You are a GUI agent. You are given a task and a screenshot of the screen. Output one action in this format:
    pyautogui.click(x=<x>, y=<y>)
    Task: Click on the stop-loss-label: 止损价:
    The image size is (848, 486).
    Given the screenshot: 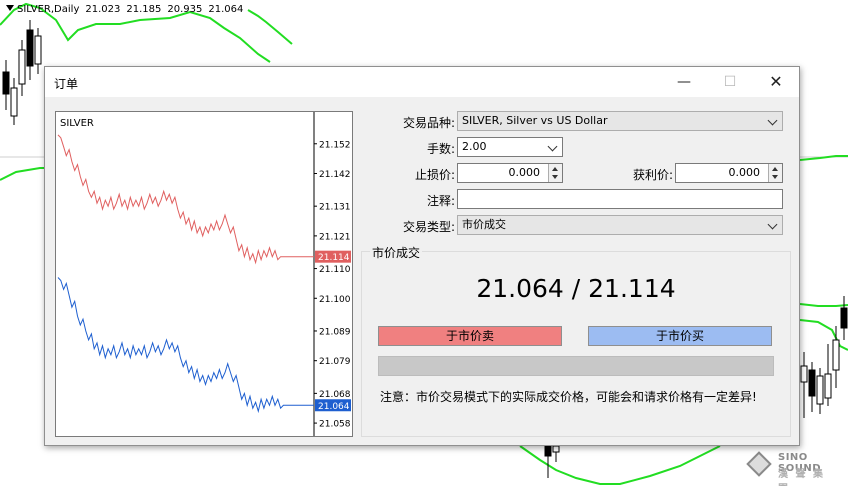 What is the action you would take?
    pyautogui.click(x=434, y=175)
    